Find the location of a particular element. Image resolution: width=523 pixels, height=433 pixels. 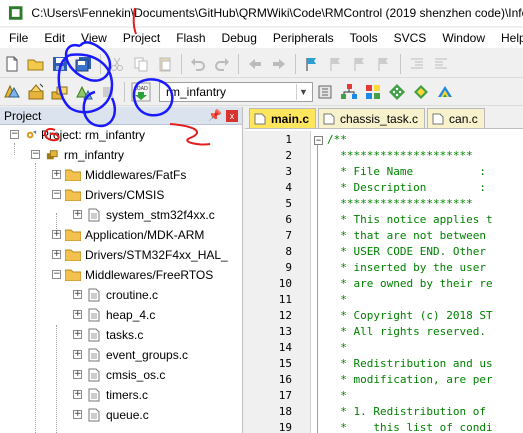

next-bookmark-icon is located at coordinates (360, 64).